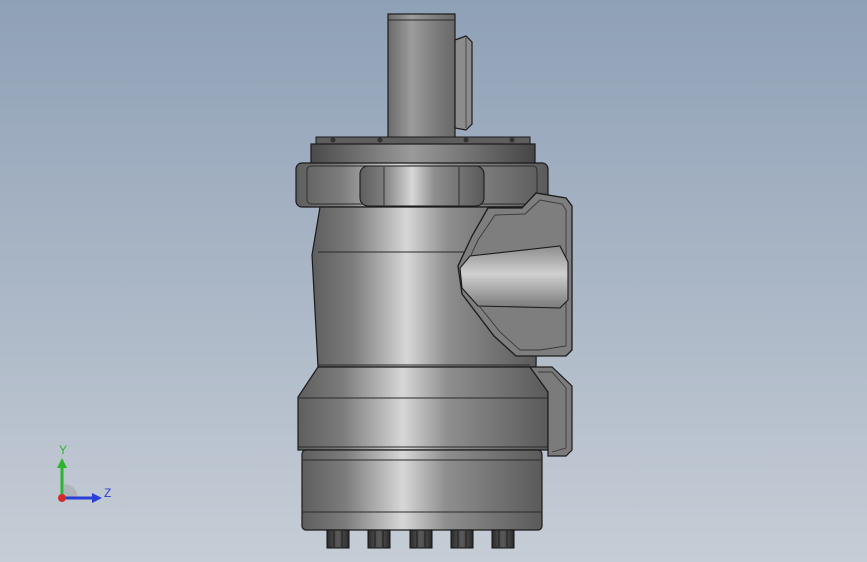  Describe the element at coordinates (83, 475) in the screenshot. I see `orientation-triad: Y Z` at that location.